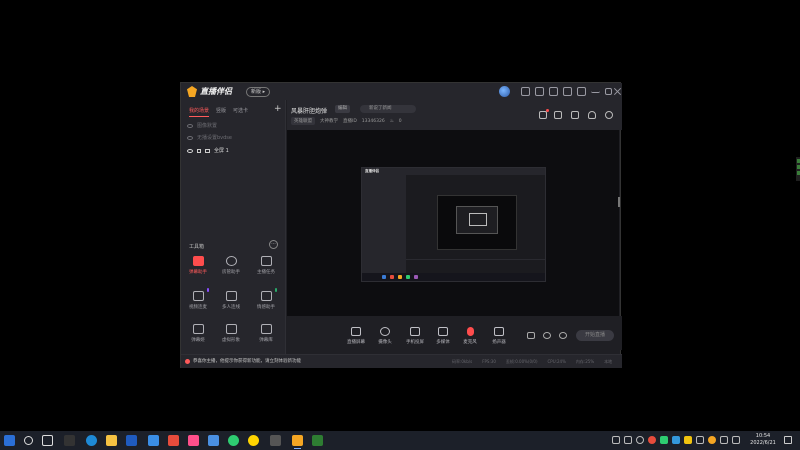  Describe the element at coordinates (763, 436) in the screenshot. I see `time-text: 10:54` at that location.